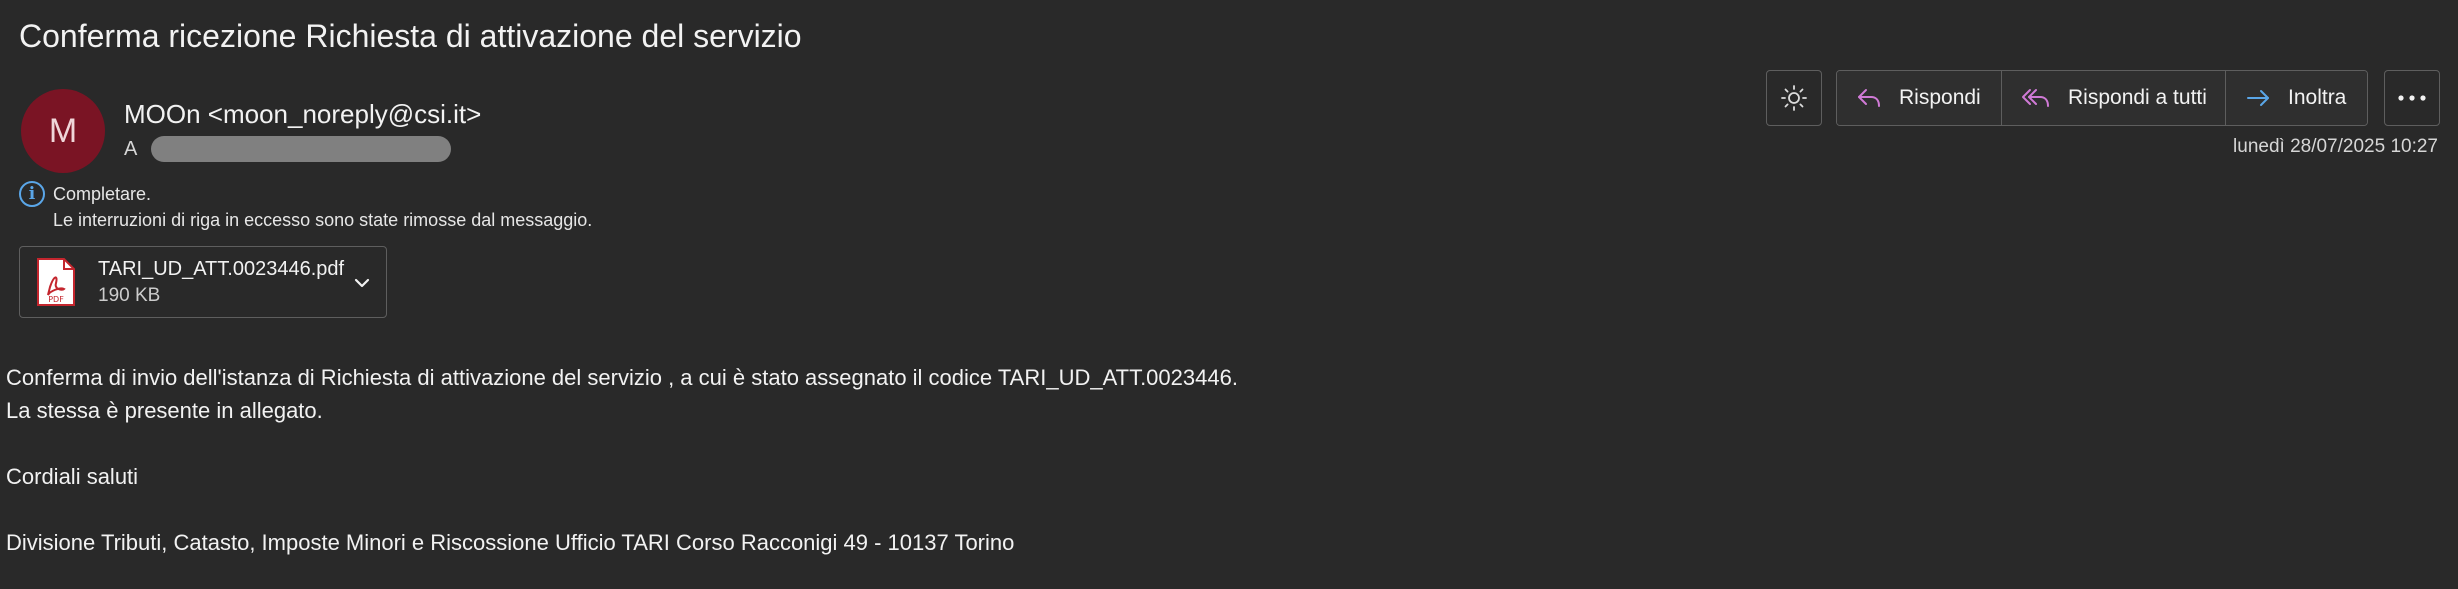 The height and width of the screenshot is (589, 2458). What do you see at coordinates (301, 149) in the screenshot?
I see `redacted-recipient` at bounding box center [301, 149].